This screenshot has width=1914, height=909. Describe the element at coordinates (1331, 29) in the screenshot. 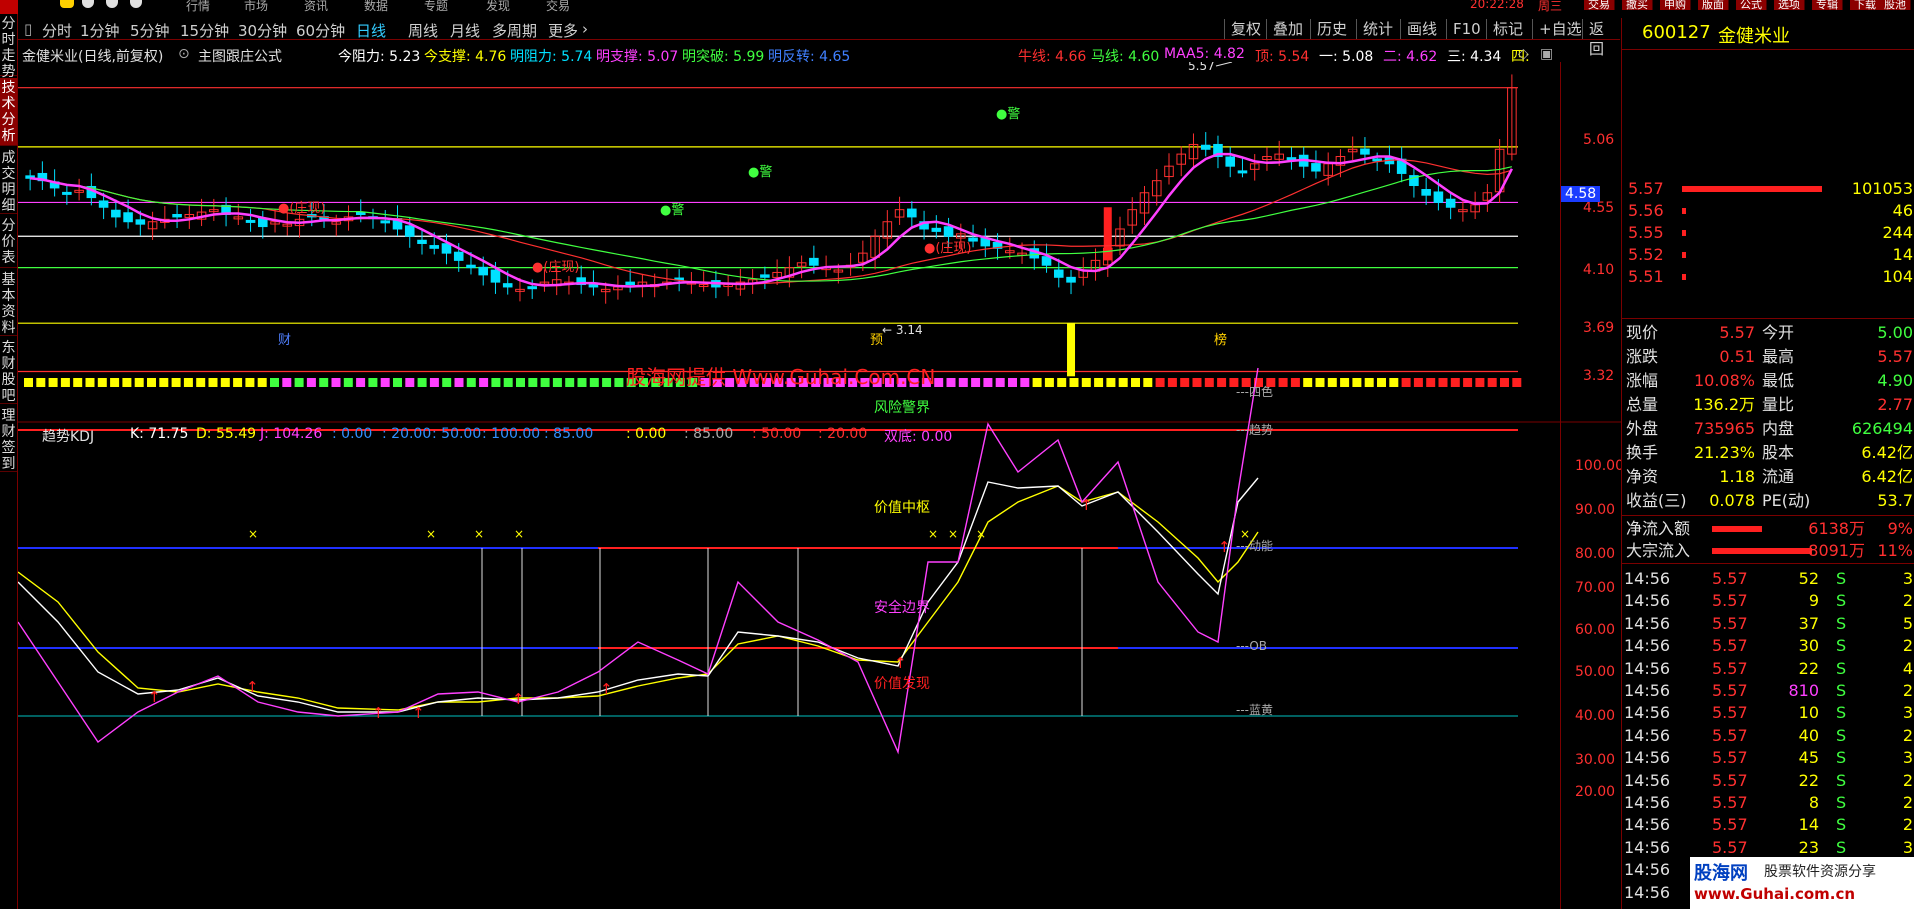

I see `toolbar-button: 历史` at that location.